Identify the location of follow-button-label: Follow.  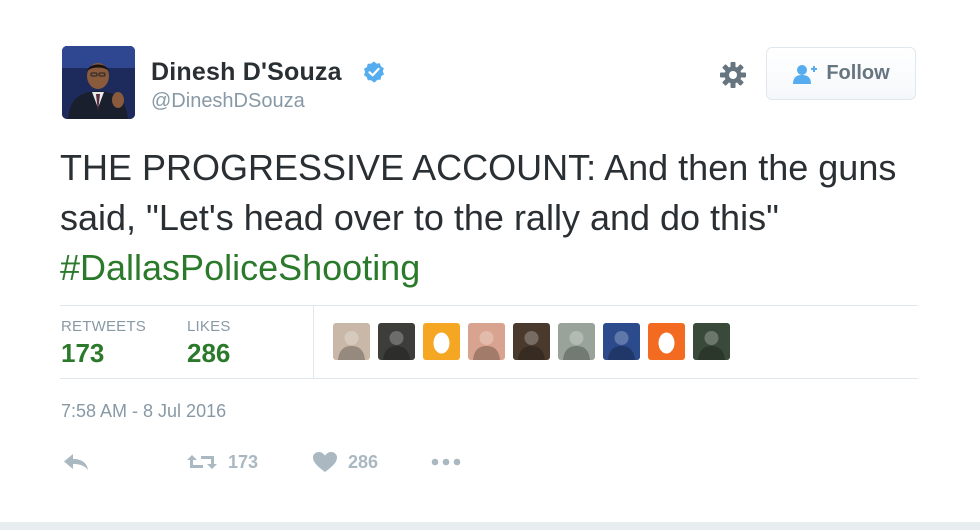
(858, 73).